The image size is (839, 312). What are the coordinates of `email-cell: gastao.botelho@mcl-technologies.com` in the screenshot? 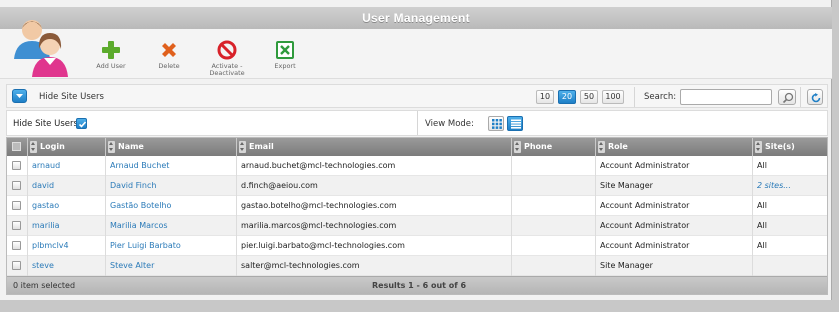 It's located at (373, 206).